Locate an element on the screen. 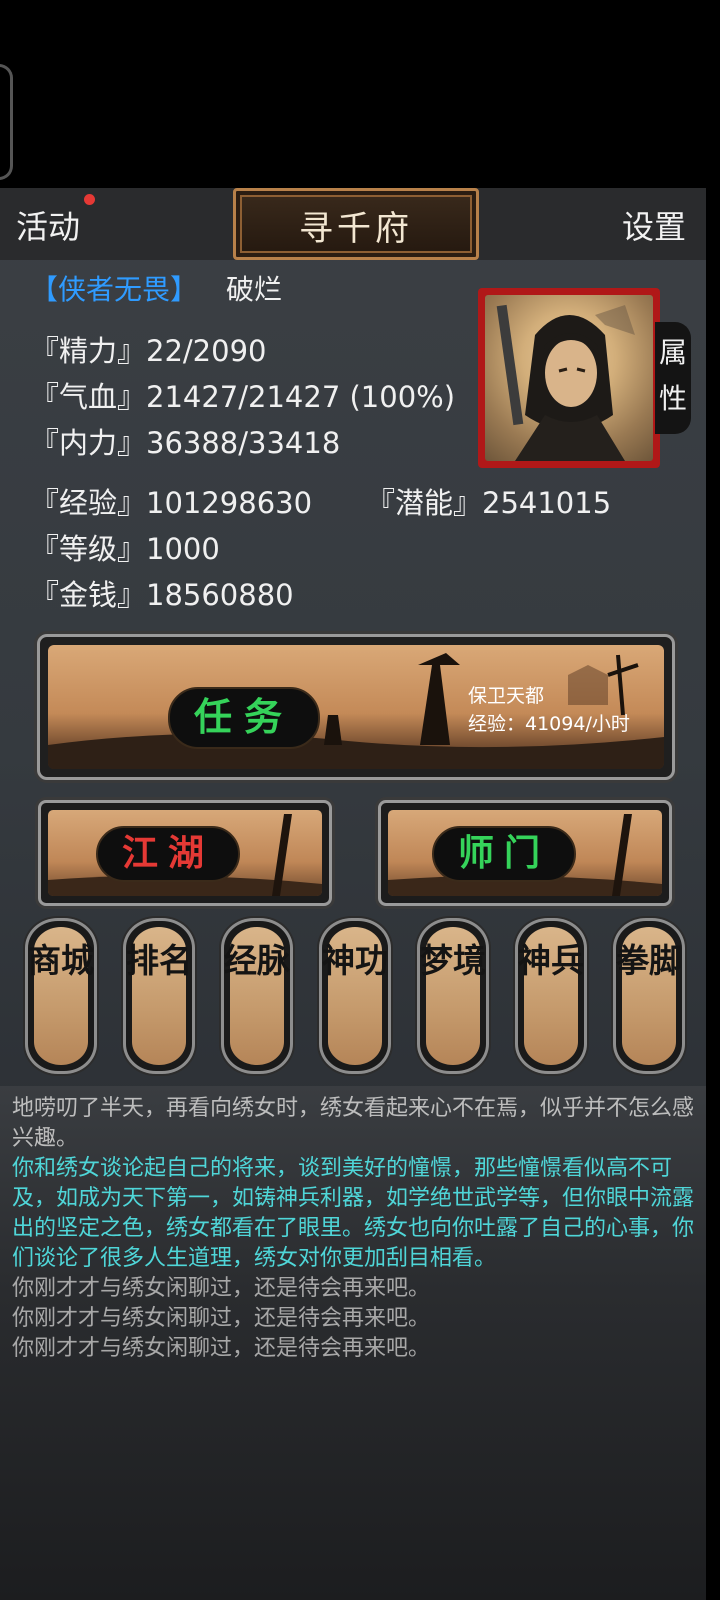 The image size is (720, 1600). avatar is located at coordinates (569, 378).